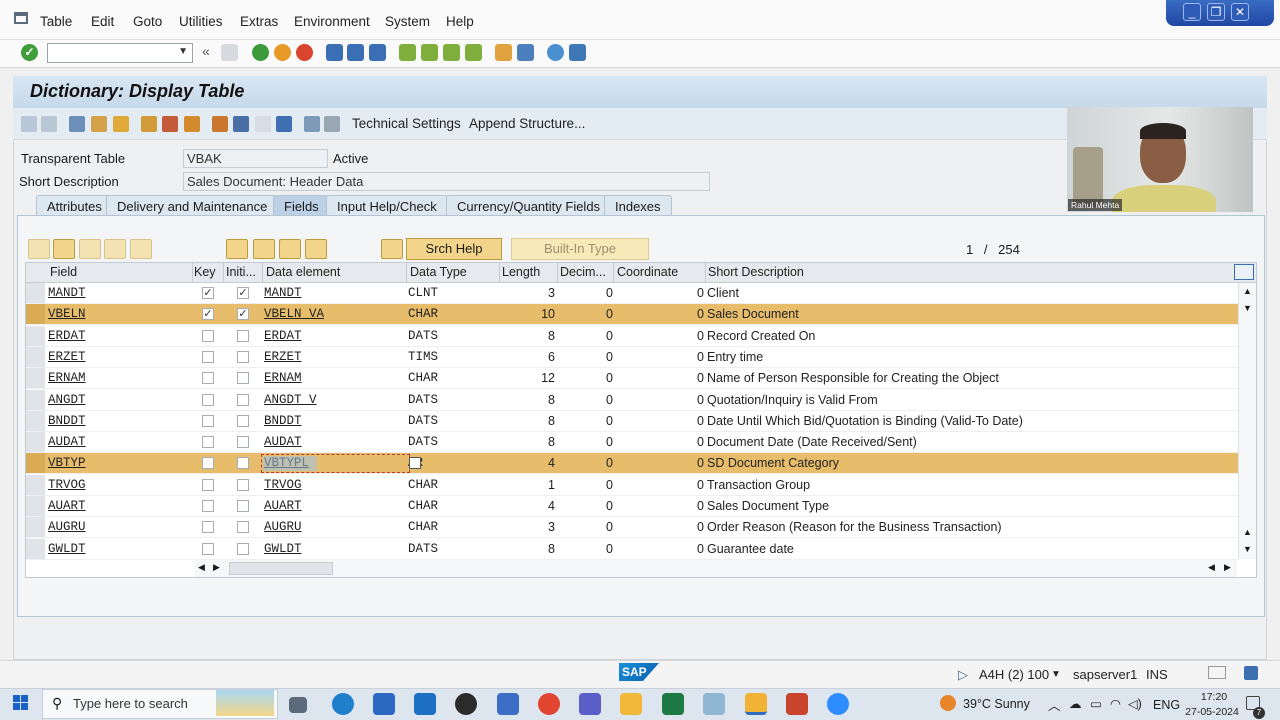 This screenshot has height=720, width=1280. Describe the element at coordinates (29, 52) in the screenshot. I see `enter-check-icon: ✓` at that location.